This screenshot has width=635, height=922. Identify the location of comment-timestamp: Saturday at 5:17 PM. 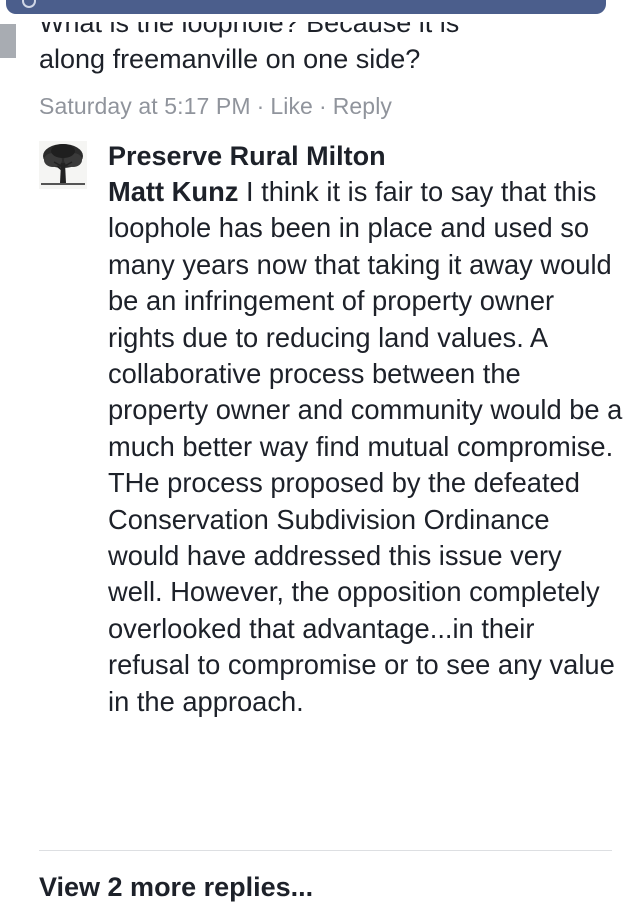
(145, 106).